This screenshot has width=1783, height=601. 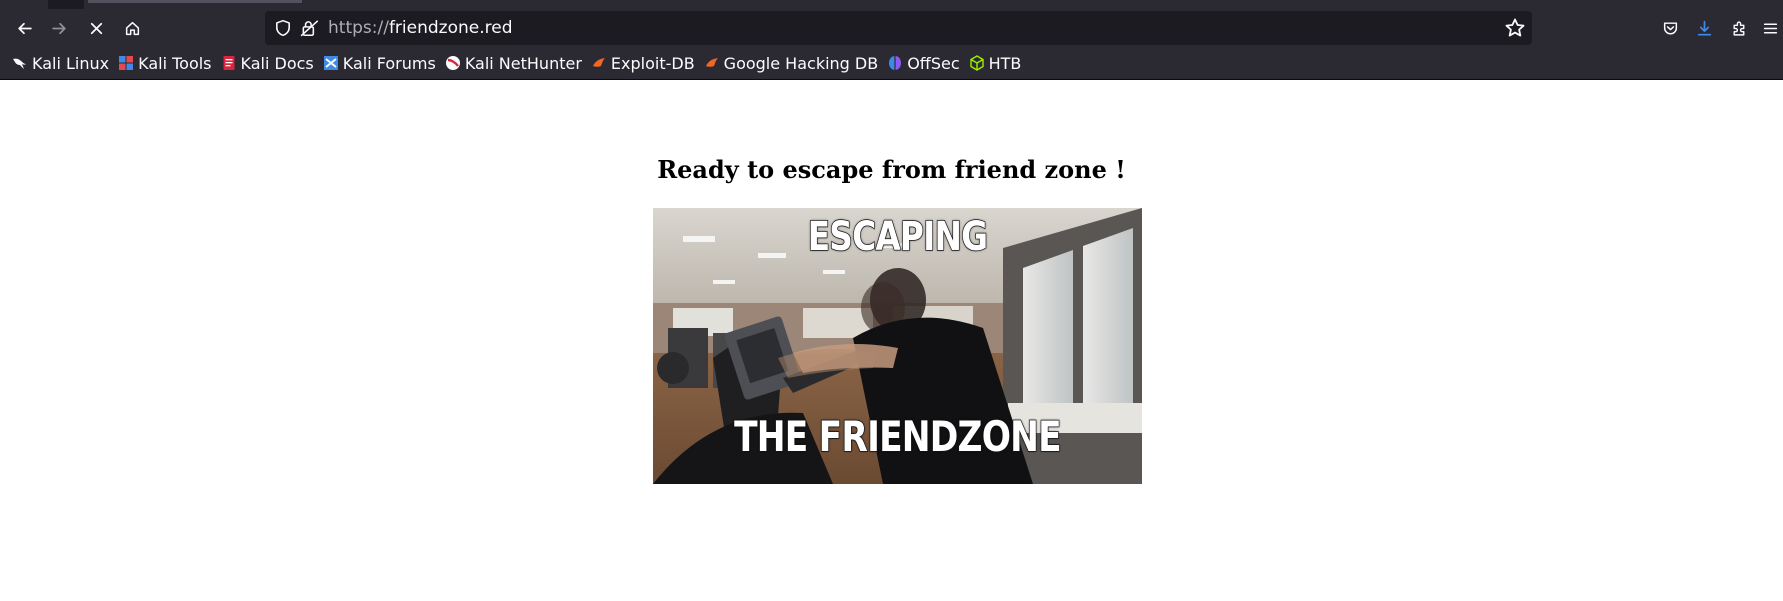 I want to click on address-bar: https://friendzone.red, so click(x=898, y=28).